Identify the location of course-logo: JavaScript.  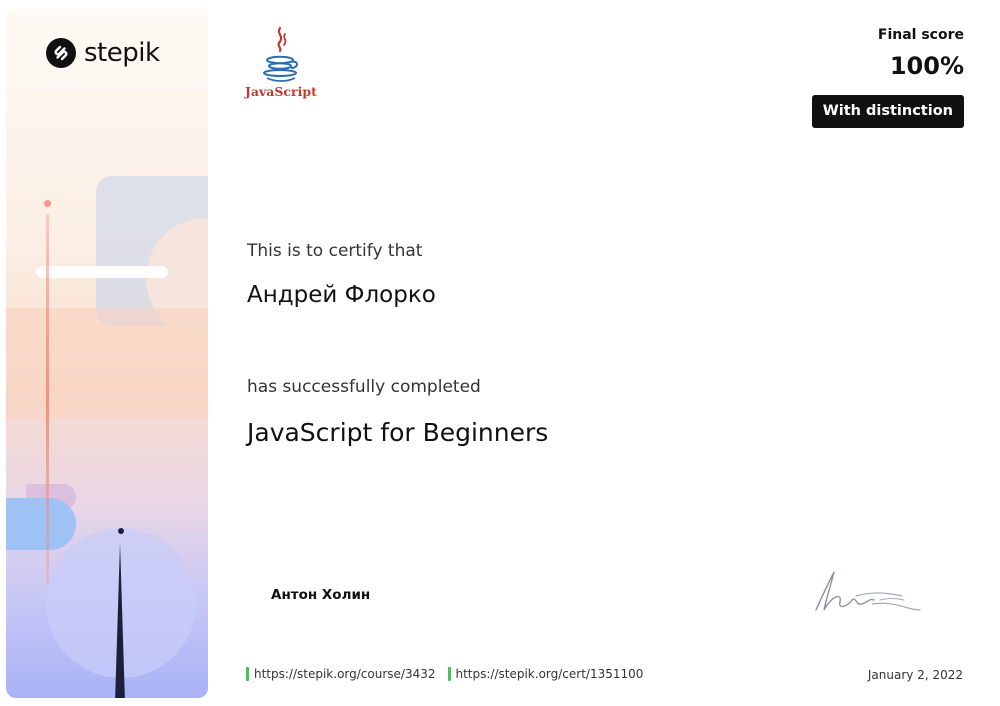
(281, 64).